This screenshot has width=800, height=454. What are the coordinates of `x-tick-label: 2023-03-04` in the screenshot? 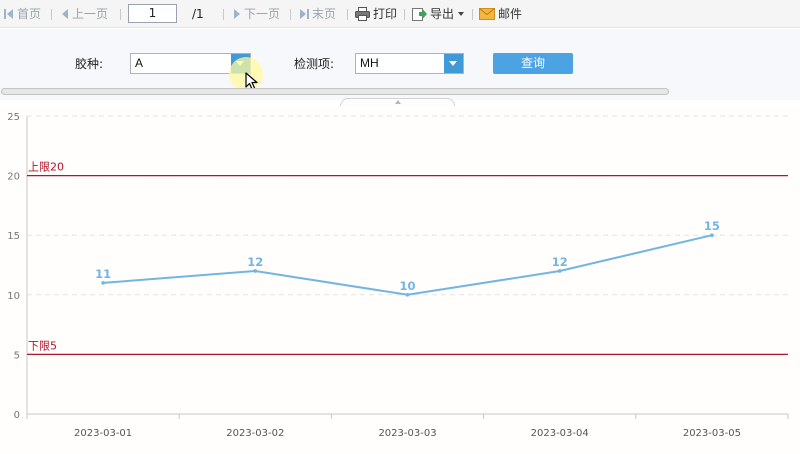 It's located at (560, 433).